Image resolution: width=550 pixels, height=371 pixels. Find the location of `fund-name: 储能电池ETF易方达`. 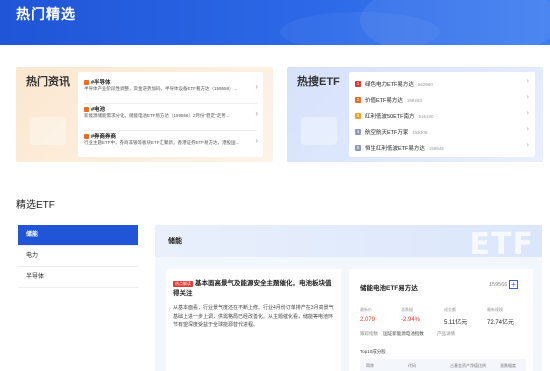

fund-name: 储能电池ETF易方达 is located at coordinates (389, 287).